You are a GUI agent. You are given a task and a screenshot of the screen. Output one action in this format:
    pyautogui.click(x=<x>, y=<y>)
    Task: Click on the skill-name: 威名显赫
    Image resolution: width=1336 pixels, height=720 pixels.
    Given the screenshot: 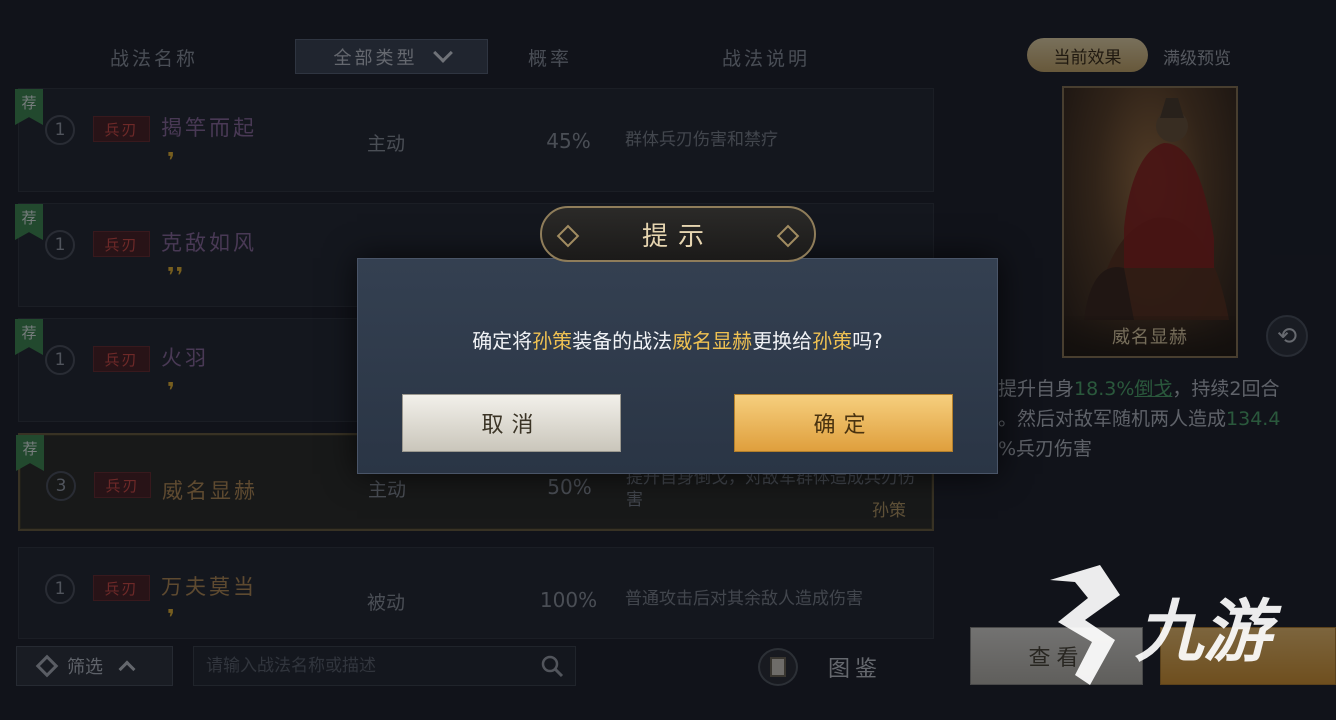 What is the action you would take?
    pyautogui.click(x=712, y=341)
    